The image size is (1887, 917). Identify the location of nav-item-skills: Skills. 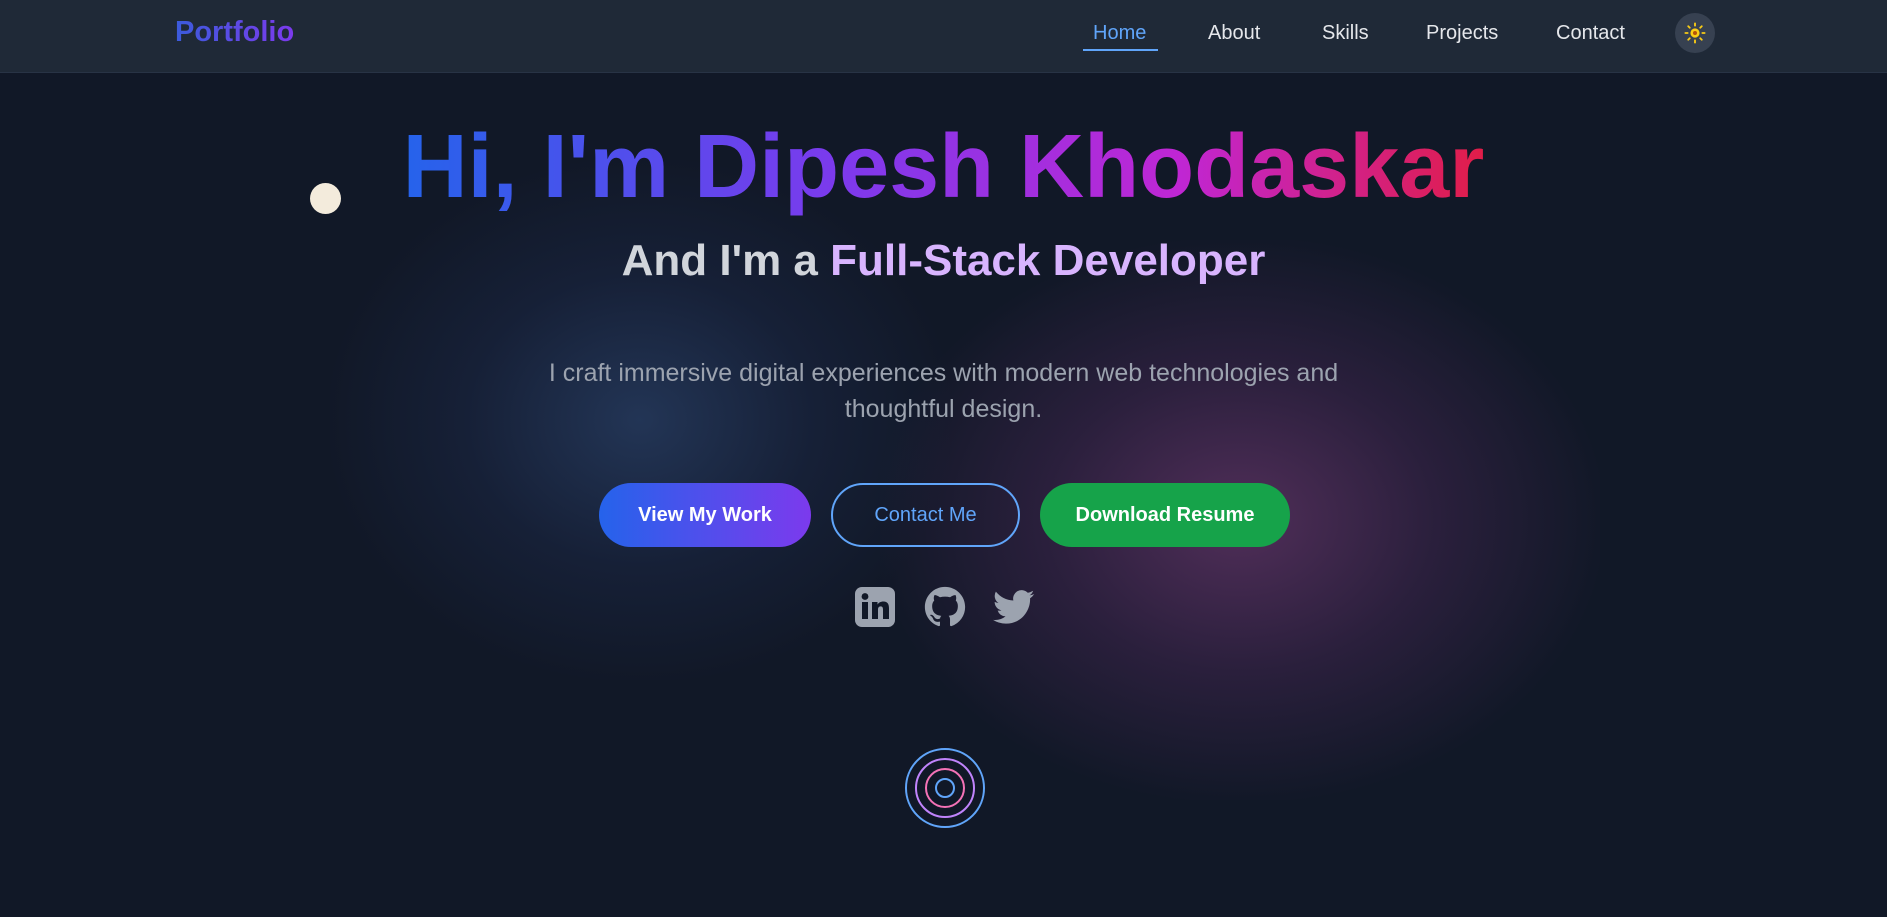
(1345, 33).